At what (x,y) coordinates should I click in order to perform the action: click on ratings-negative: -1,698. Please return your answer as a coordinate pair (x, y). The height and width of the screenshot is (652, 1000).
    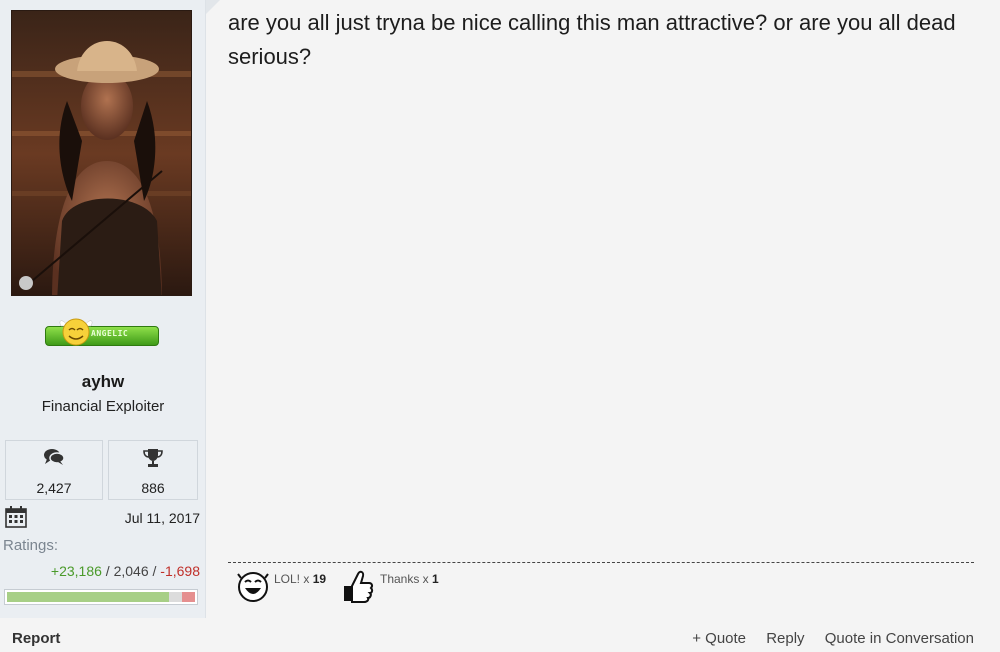
    Looking at the image, I should click on (180, 571).